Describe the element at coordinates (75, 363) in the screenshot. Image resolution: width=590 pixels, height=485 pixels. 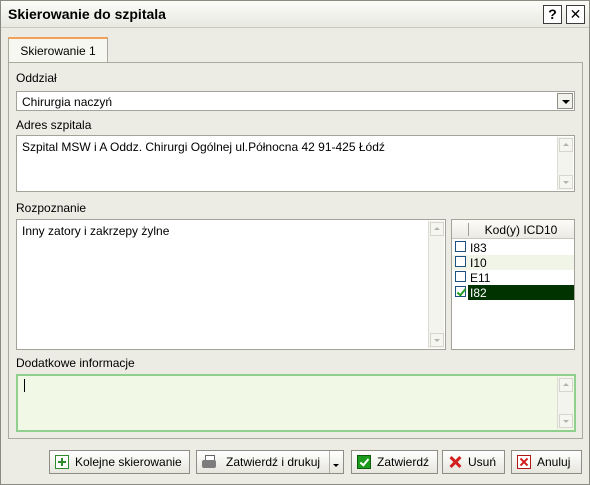
I see `additional-info-label: Dodatkowe informacje` at that location.